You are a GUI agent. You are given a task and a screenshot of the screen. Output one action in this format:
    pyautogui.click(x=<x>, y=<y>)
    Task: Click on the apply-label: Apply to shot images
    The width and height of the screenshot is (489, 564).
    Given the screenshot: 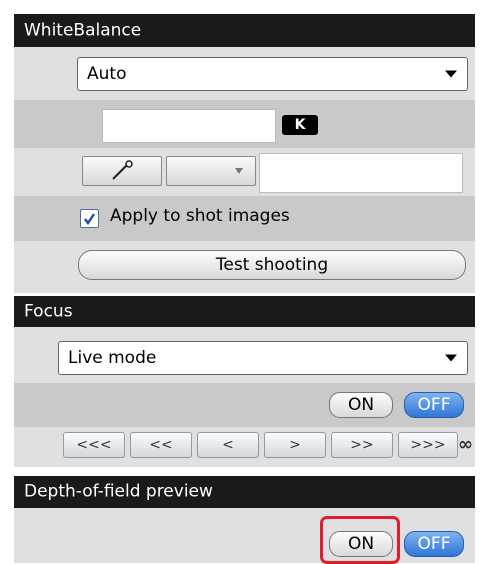 What is the action you would take?
    pyautogui.click(x=200, y=216)
    